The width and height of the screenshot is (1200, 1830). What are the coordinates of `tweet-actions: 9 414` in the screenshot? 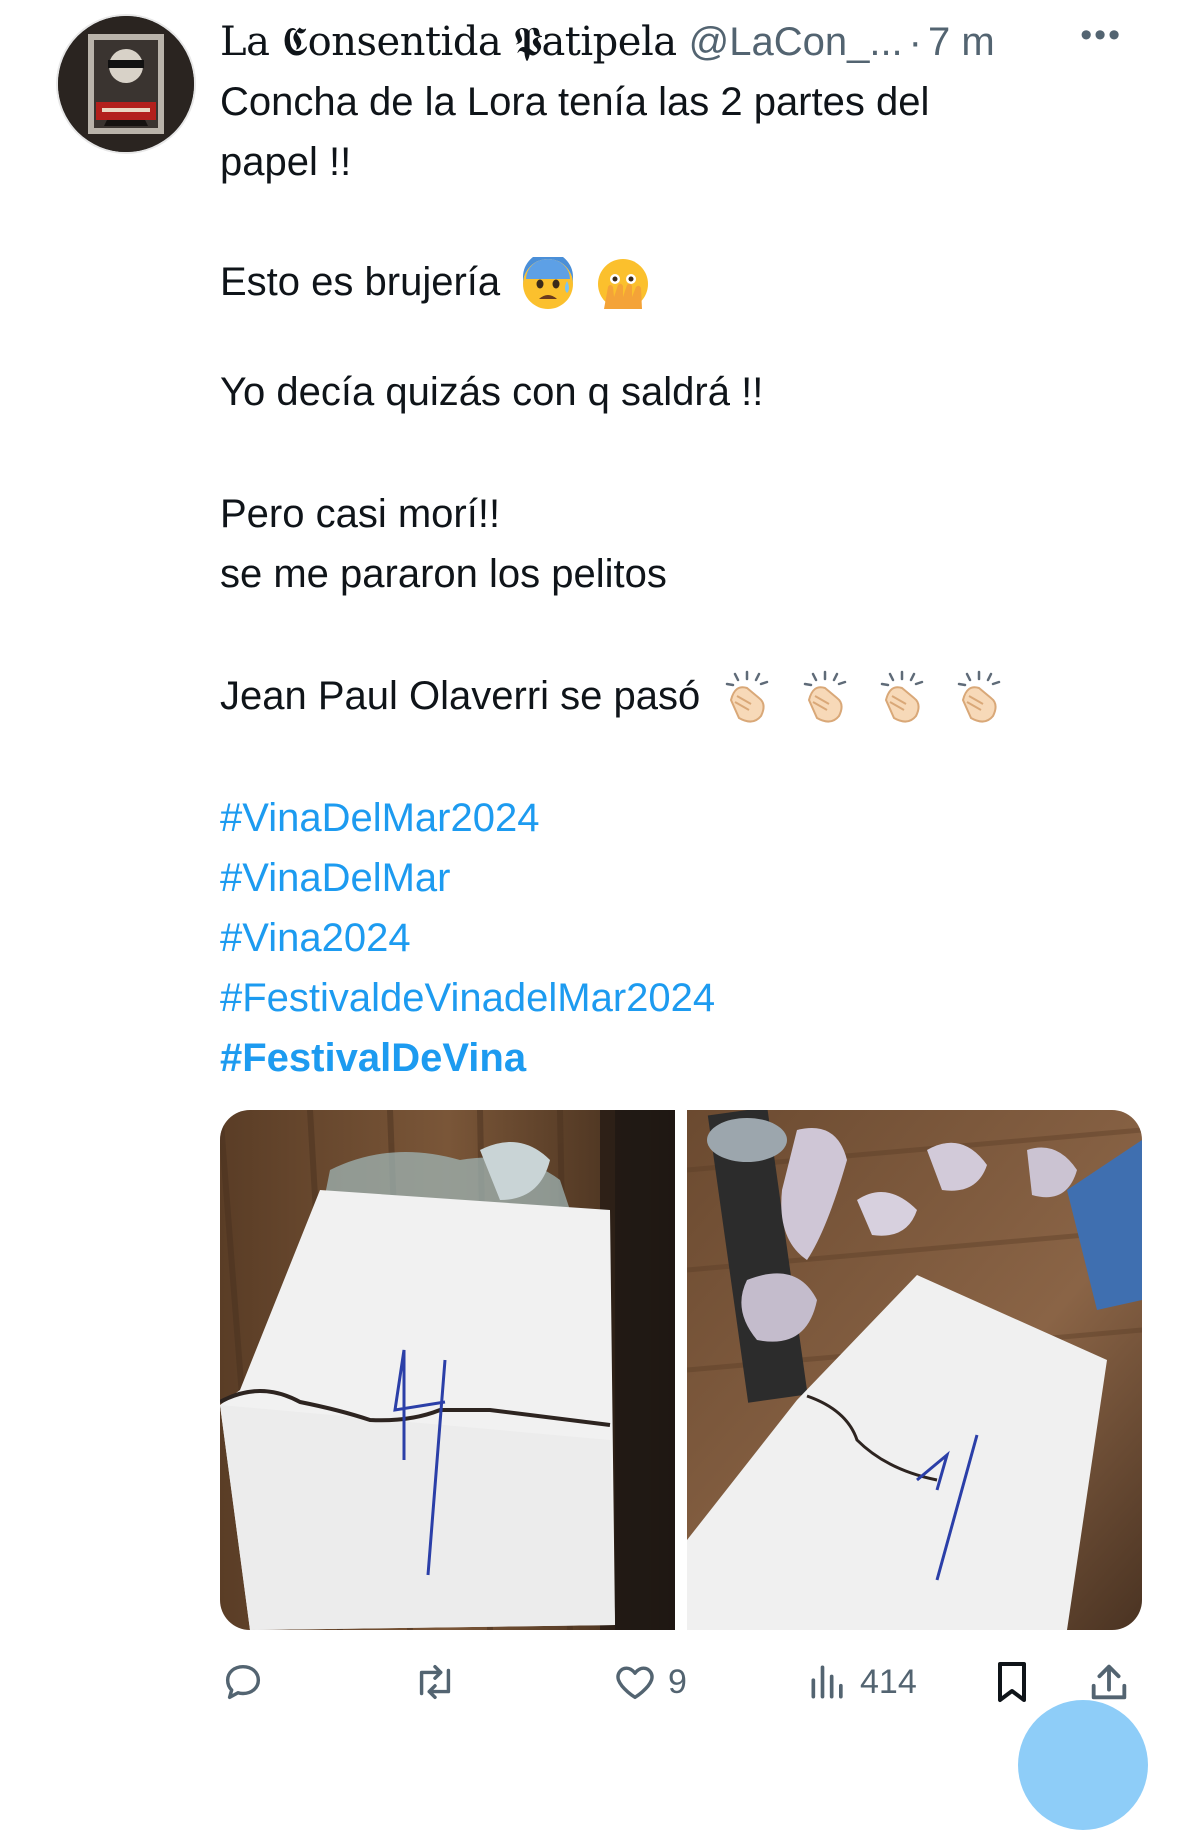 It's located at (690, 1682).